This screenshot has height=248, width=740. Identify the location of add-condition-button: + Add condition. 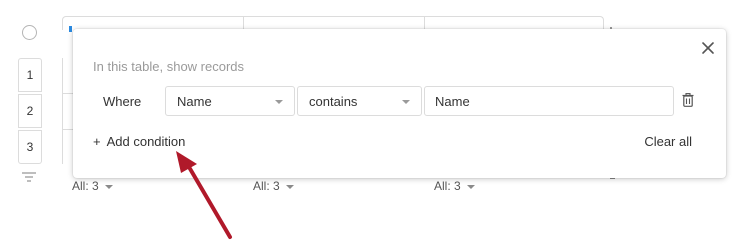
(139, 141).